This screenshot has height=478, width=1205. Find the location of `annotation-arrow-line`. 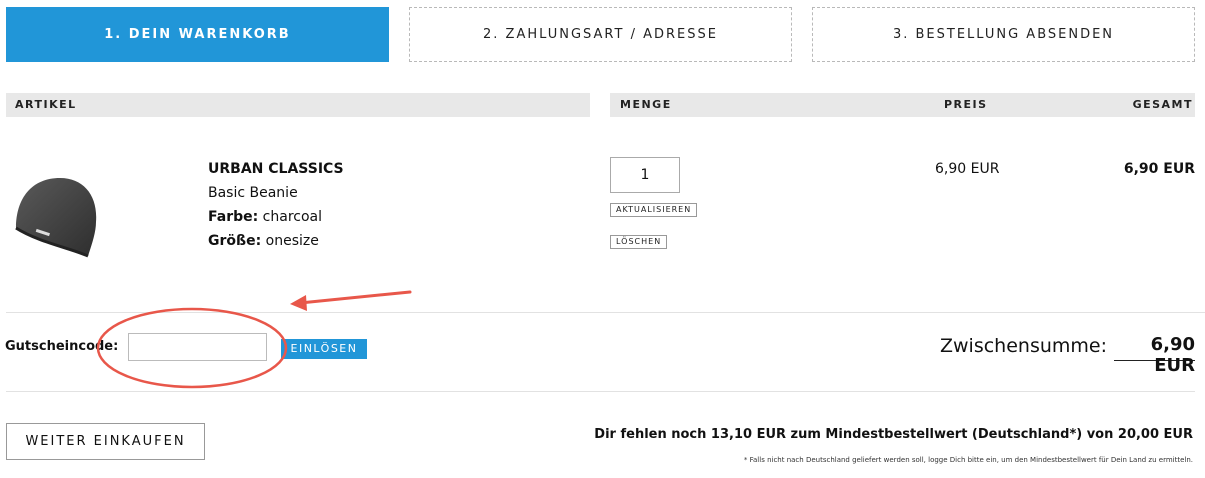

annotation-arrow-line is located at coordinates (355, 297).